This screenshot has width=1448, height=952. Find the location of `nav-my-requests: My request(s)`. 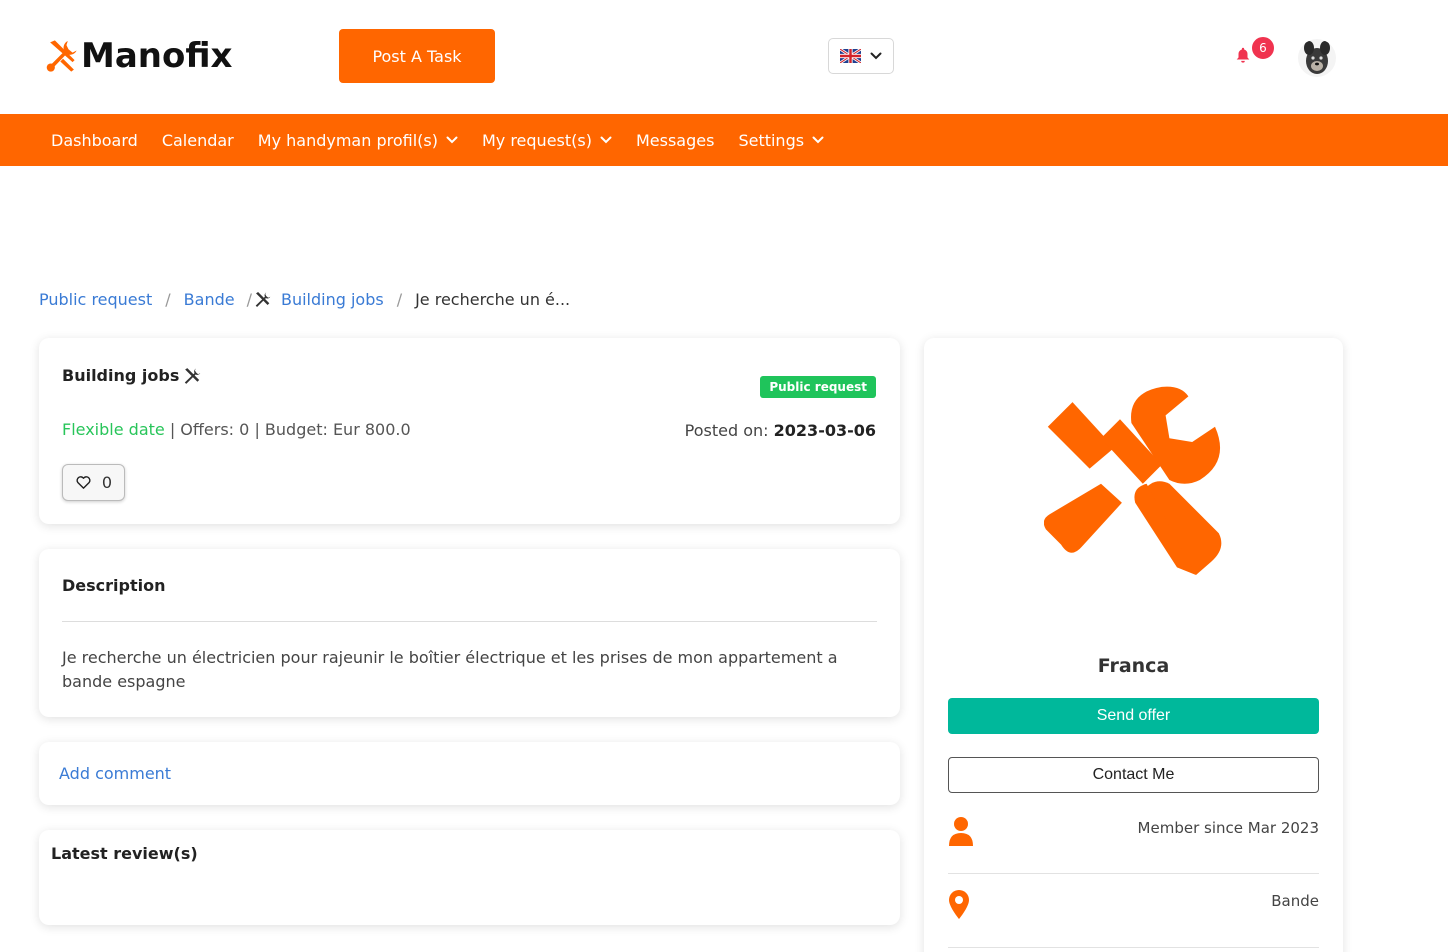

nav-my-requests: My request(s) is located at coordinates (547, 140).